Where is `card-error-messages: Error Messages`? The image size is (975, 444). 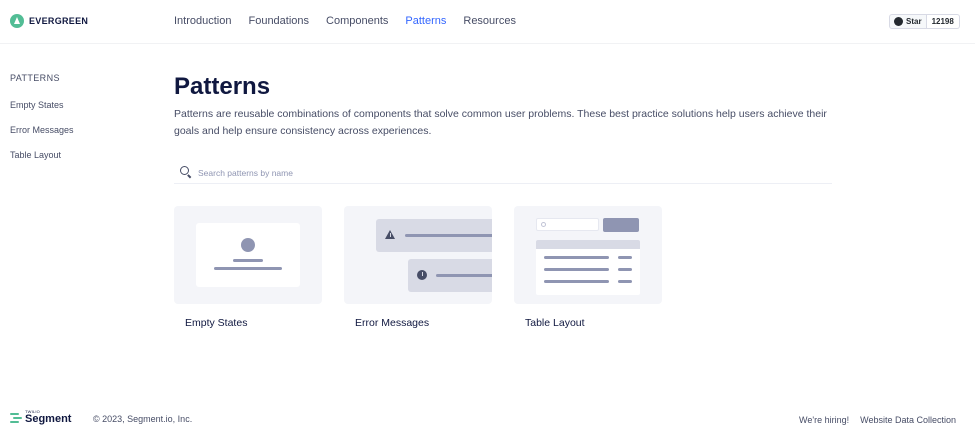 card-error-messages: Error Messages is located at coordinates (418, 267).